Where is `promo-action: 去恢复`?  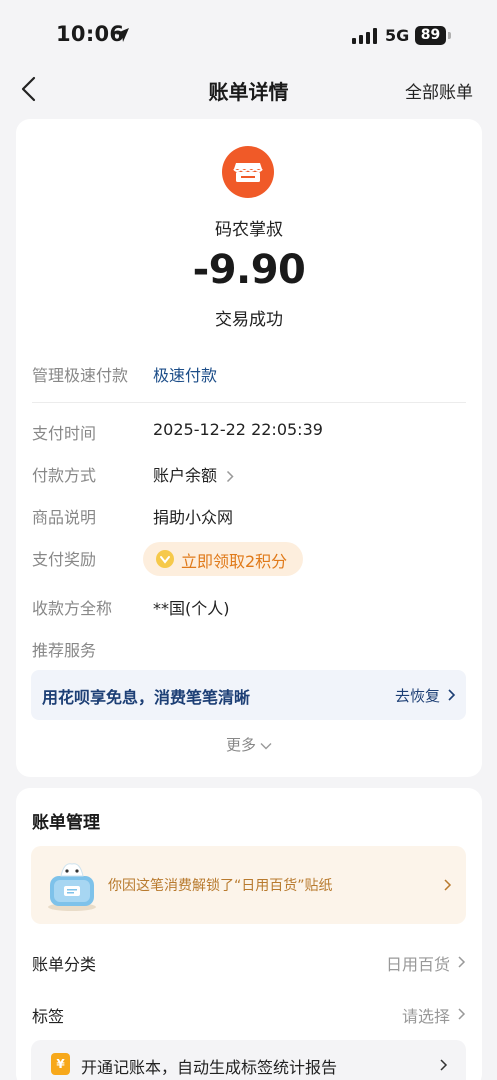 promo-action: 去恢复 is located at coordinates (417, 696).